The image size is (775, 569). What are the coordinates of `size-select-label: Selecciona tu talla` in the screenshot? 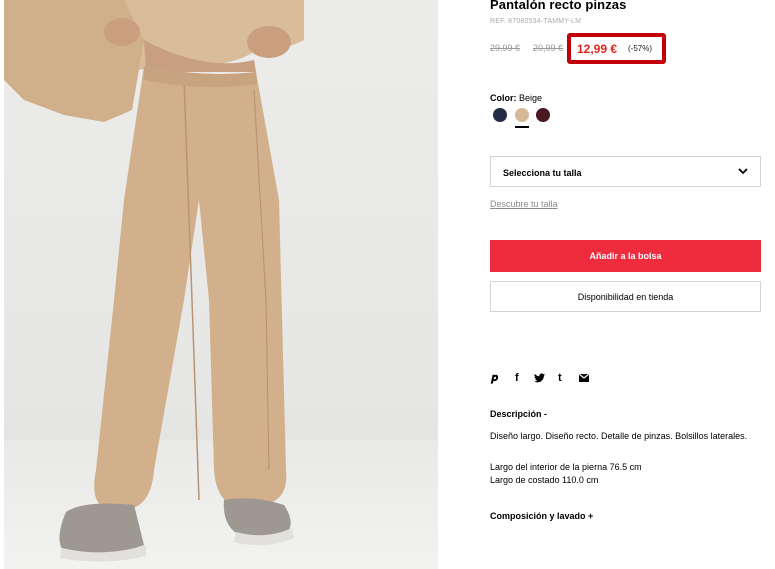 It's located at (542, 173).